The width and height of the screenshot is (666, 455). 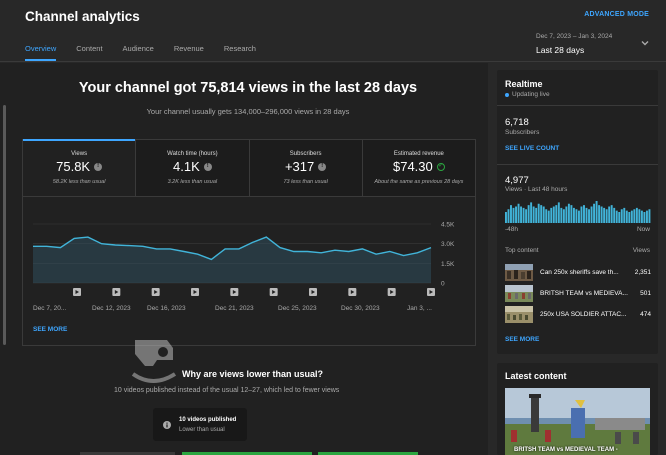 I want to click on video-views: 2,351, so click(x=642, y=272).